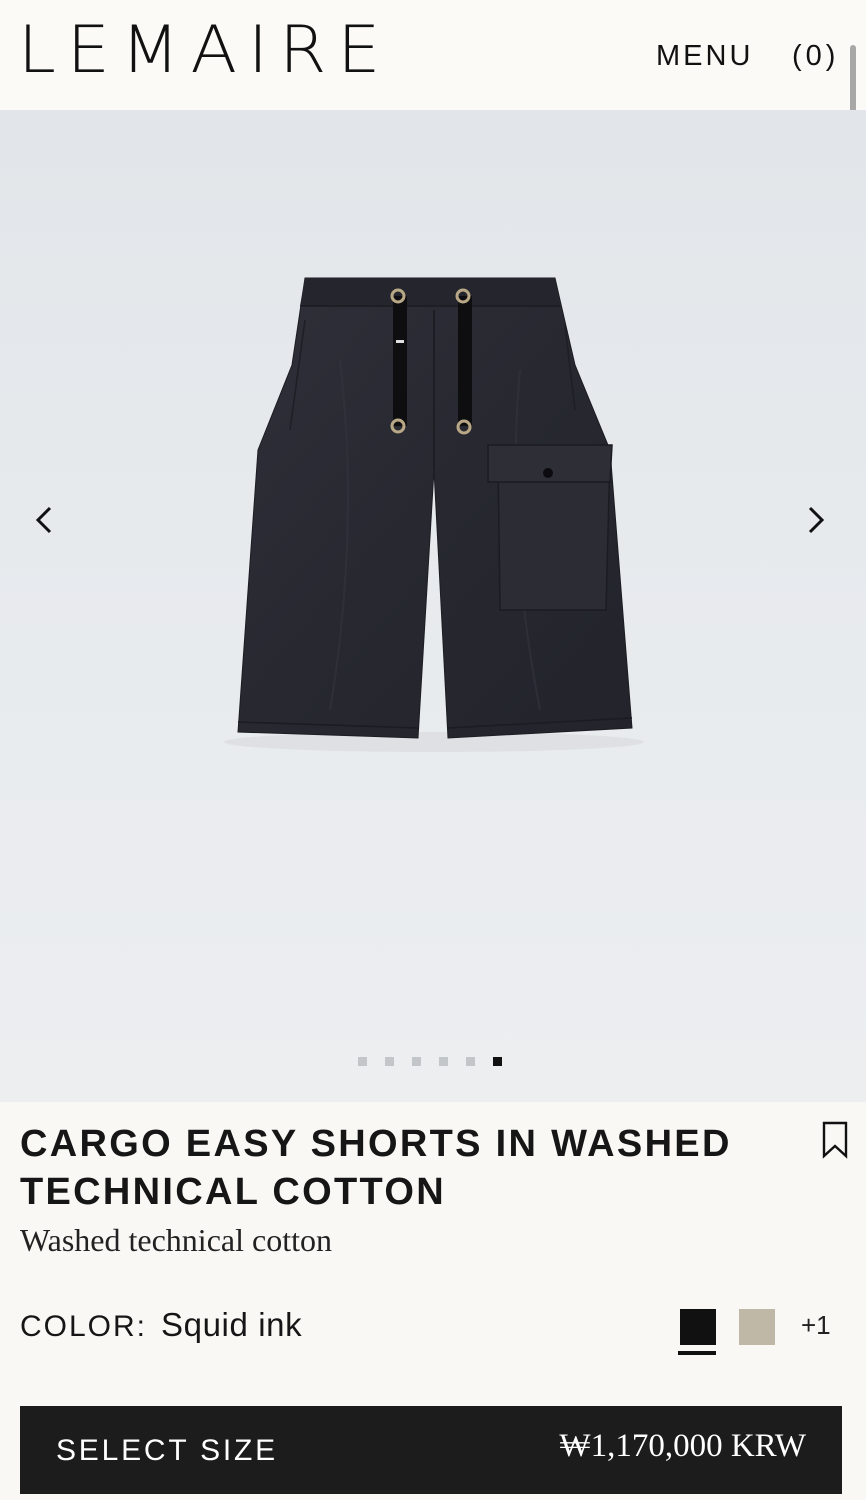 This screenshot has width=866, height=1500. What do you see at coordinates (697, 1353) in the screenshot?
I see `selected-swatch-indicator` at bounding box center [697, 1353].